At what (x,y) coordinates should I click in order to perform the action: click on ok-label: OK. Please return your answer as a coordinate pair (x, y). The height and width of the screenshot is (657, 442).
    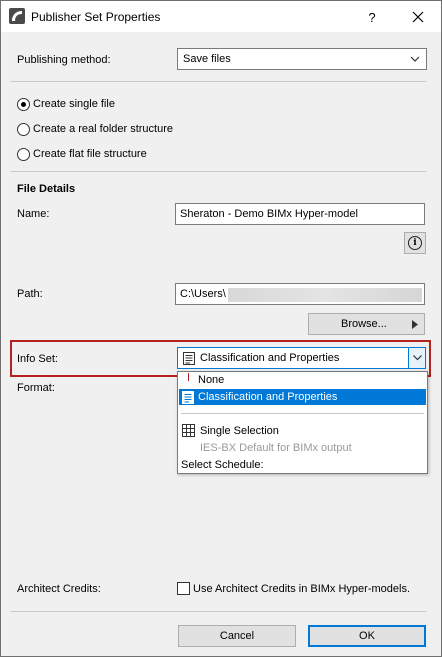
    Looking at the image, I should click on (367, 636).